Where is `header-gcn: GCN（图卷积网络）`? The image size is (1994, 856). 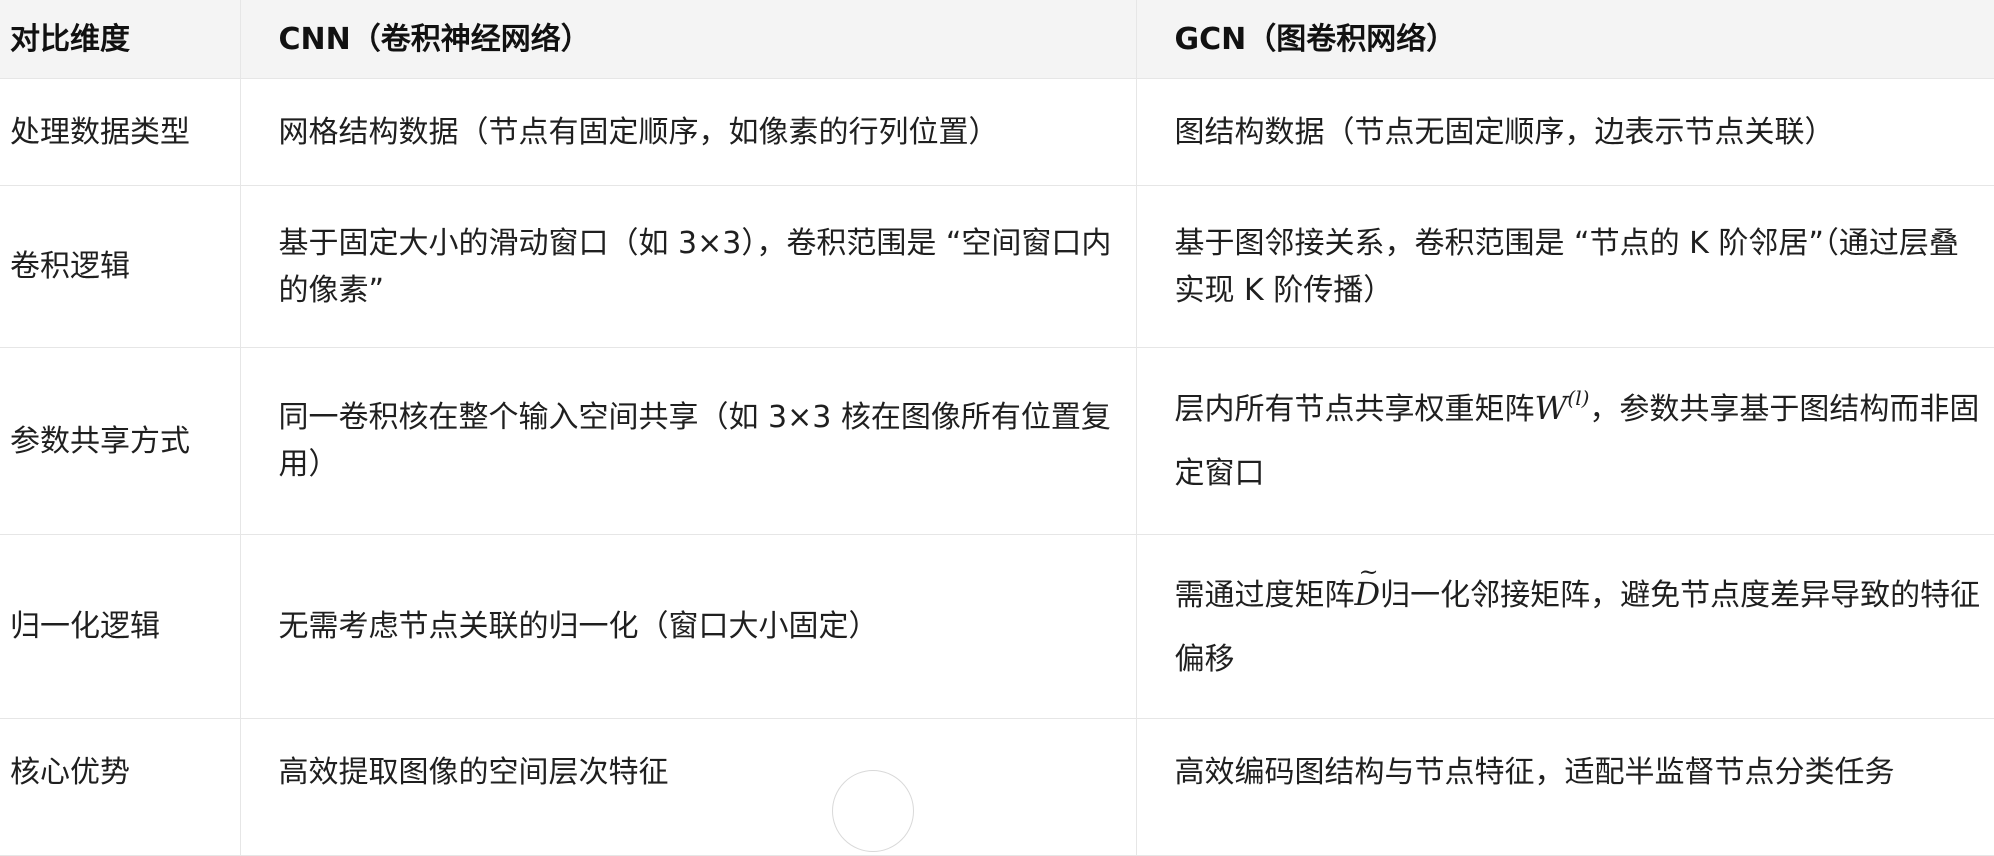
header-gcn: GCN（图卷积网络） is located at coordinates (1565, 39).